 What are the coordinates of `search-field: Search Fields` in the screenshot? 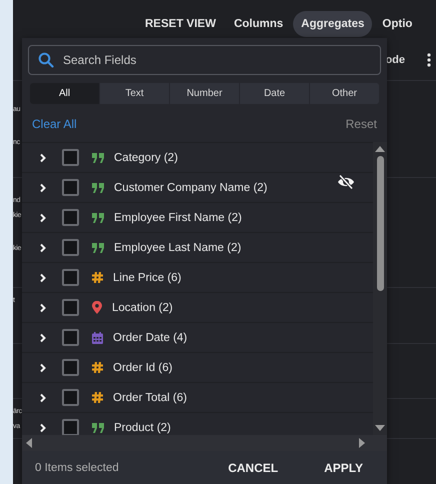 It's located at (204, 60).